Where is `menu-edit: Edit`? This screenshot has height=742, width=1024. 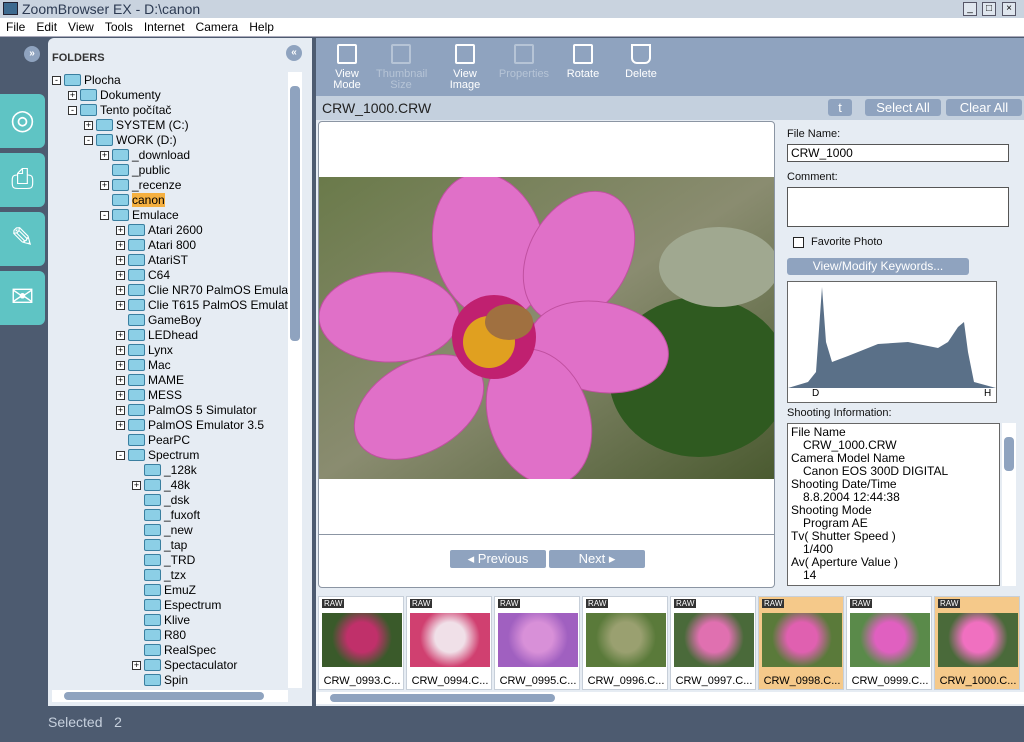 menu-edit: Edit is located at coordinates (46, 26).